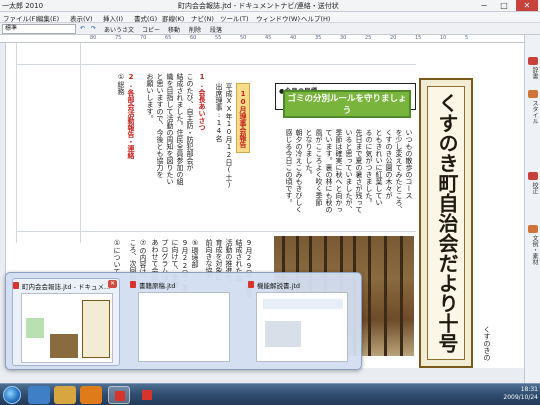  What do you see at coordinates (91, 395) in the screenshot?
I see `media-player-icon` at bounding box center [91, 395].